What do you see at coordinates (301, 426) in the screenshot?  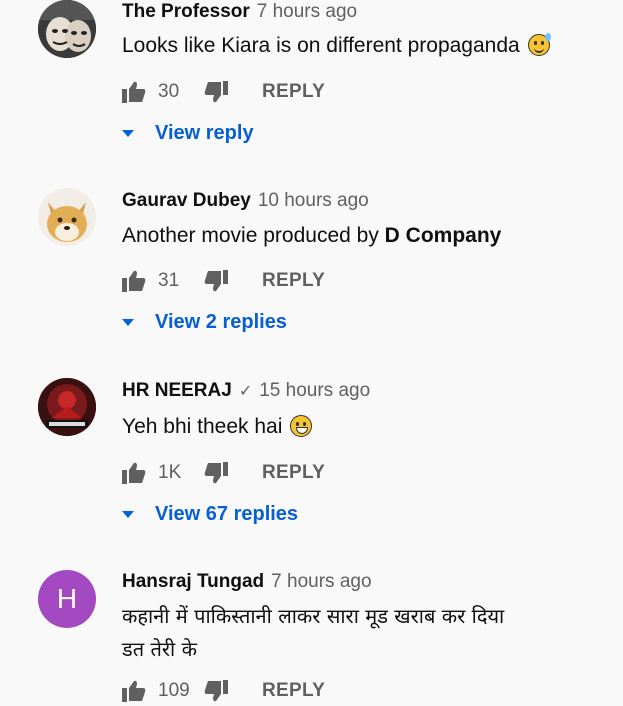 I see `joy-emoji-icon` at bounding box center [301, 426].